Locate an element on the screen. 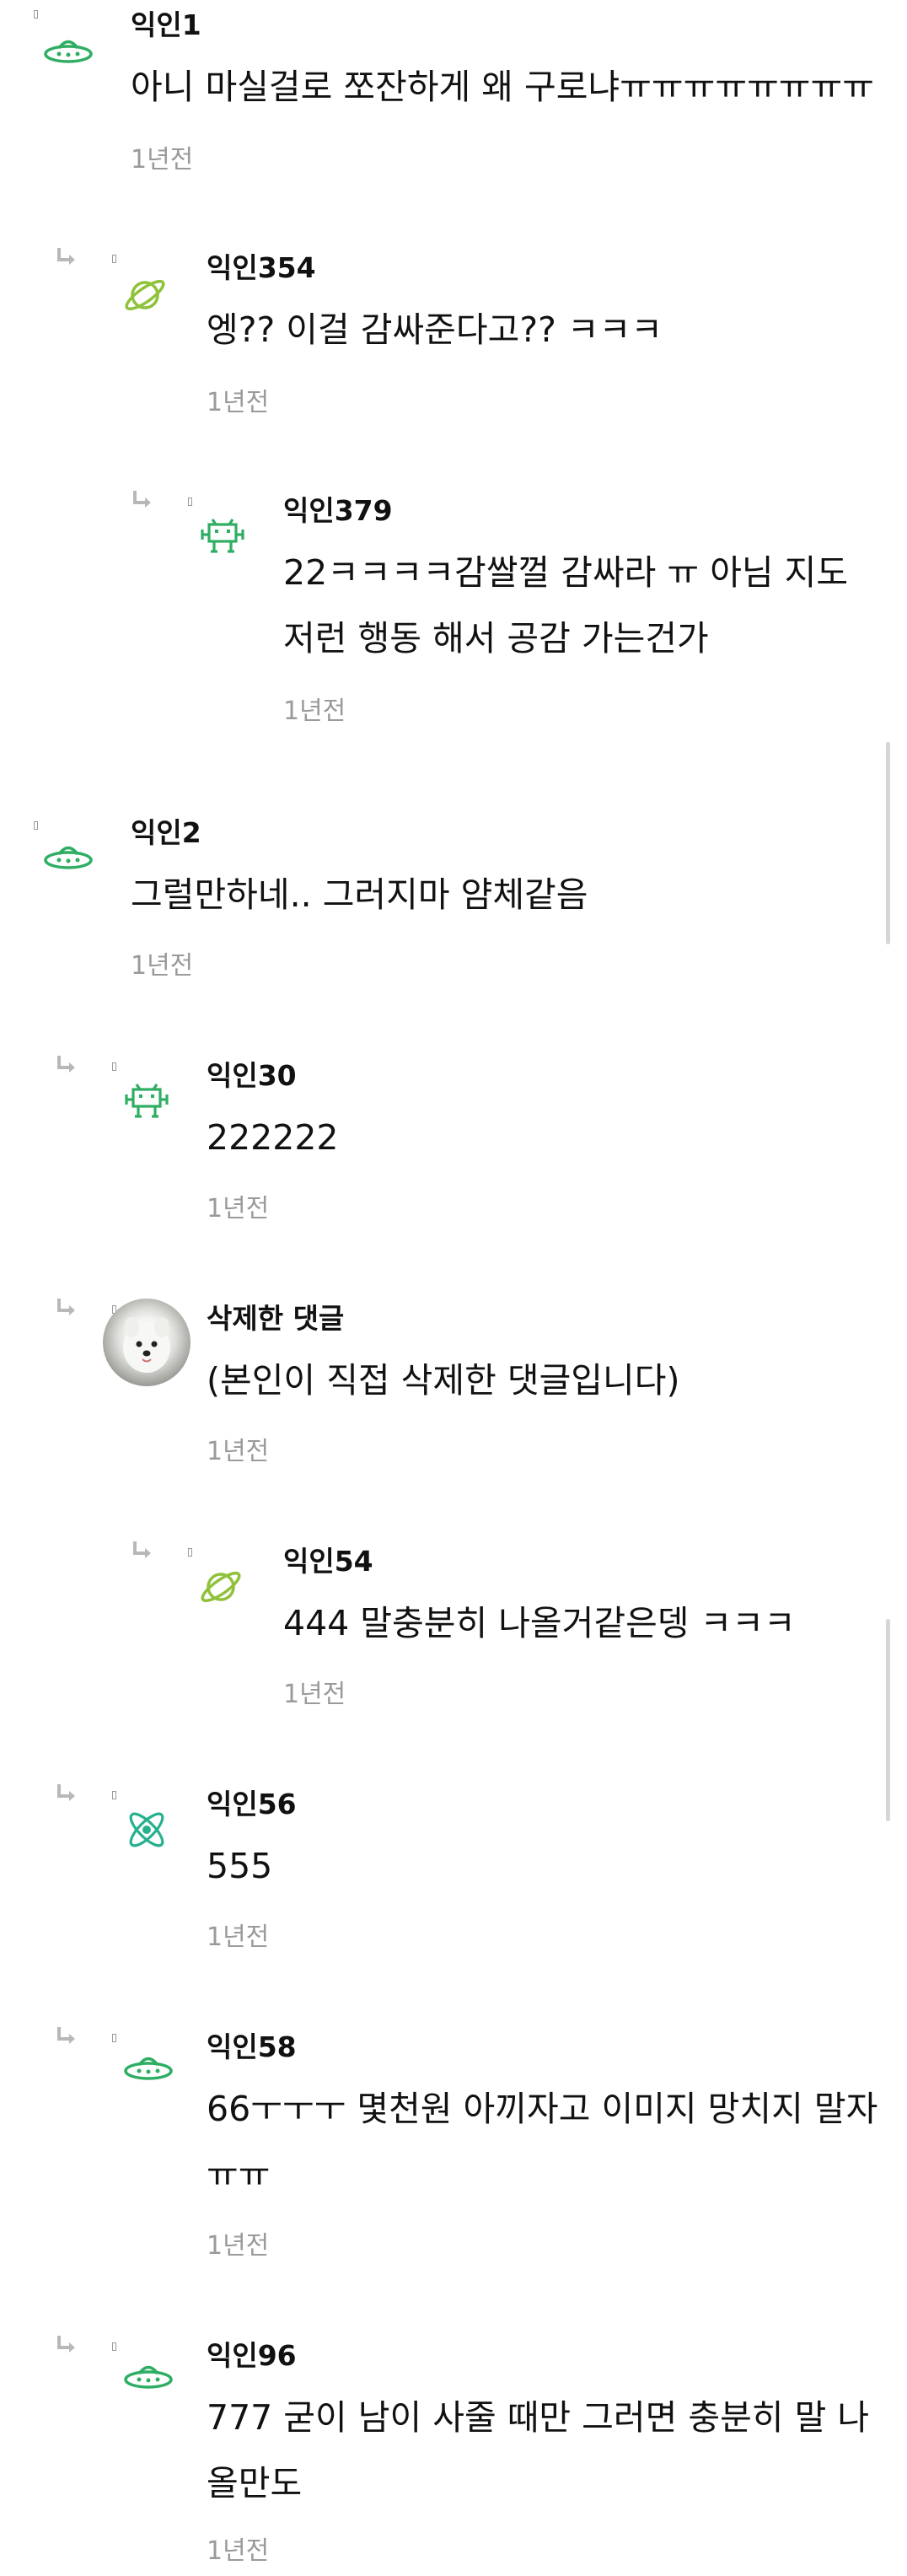  comment-author: 익인30 is located at coordinates (252, 1076).